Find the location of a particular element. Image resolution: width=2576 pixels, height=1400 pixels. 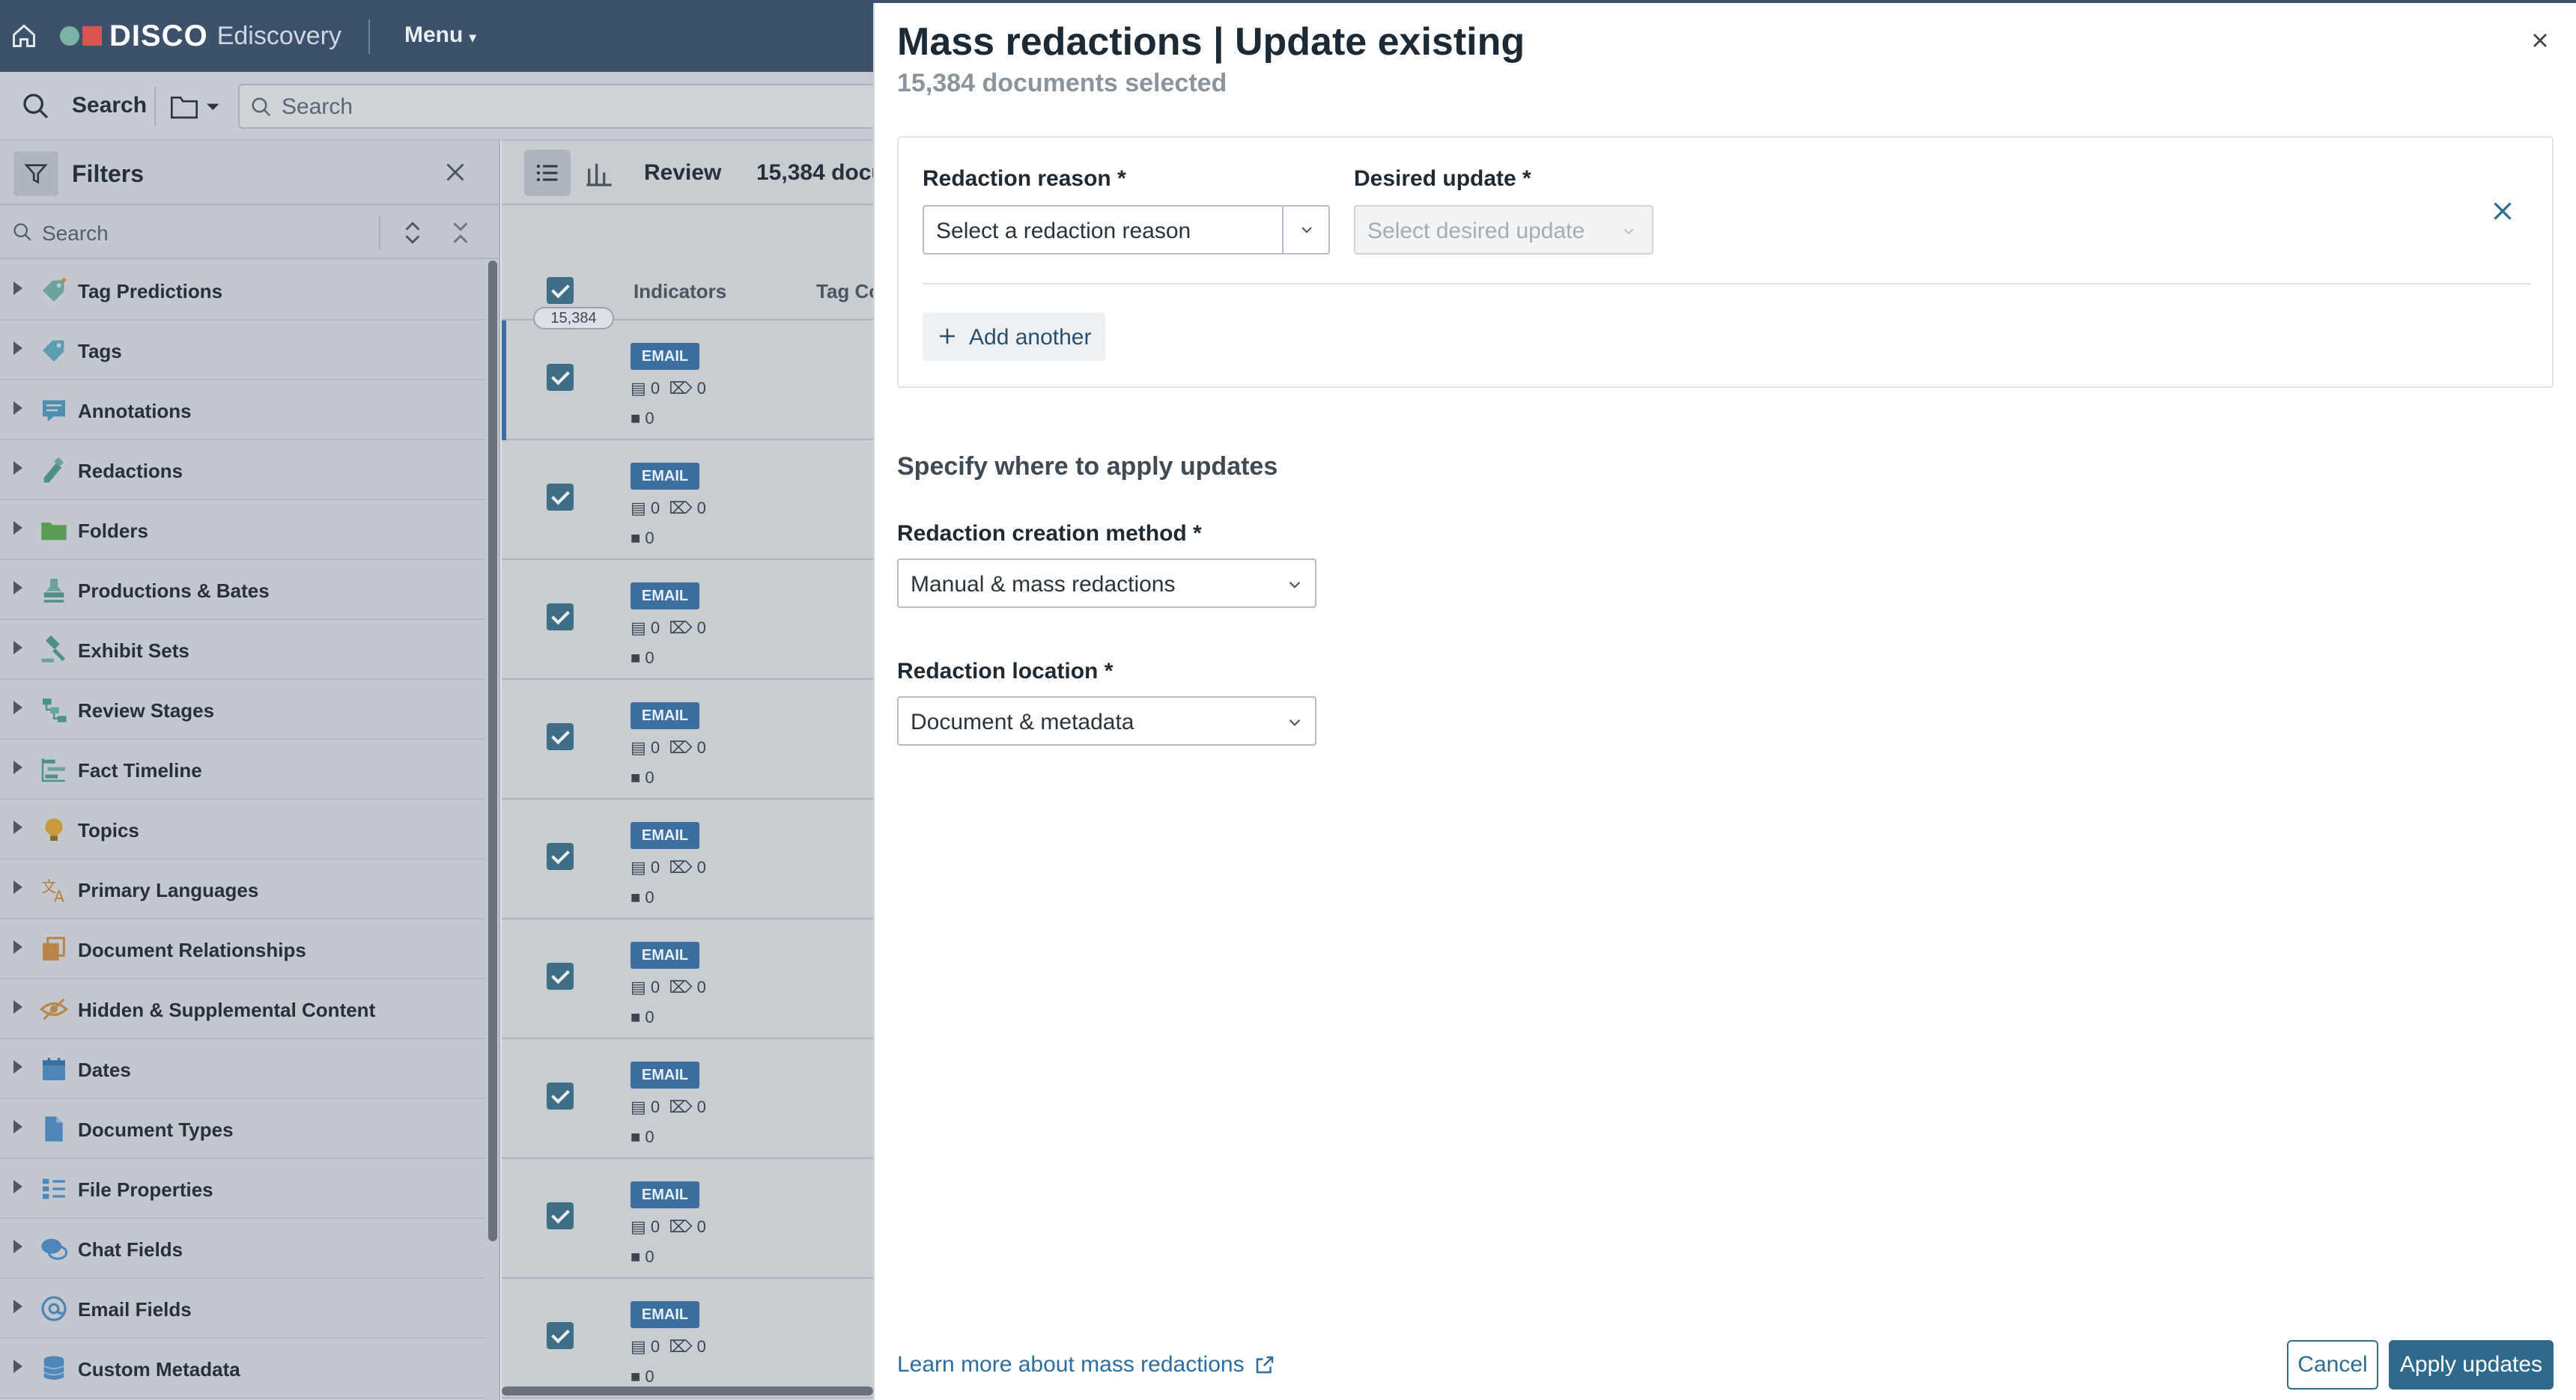

filter-item: 文 A Primary Languages is located at coordinates (242, 889).